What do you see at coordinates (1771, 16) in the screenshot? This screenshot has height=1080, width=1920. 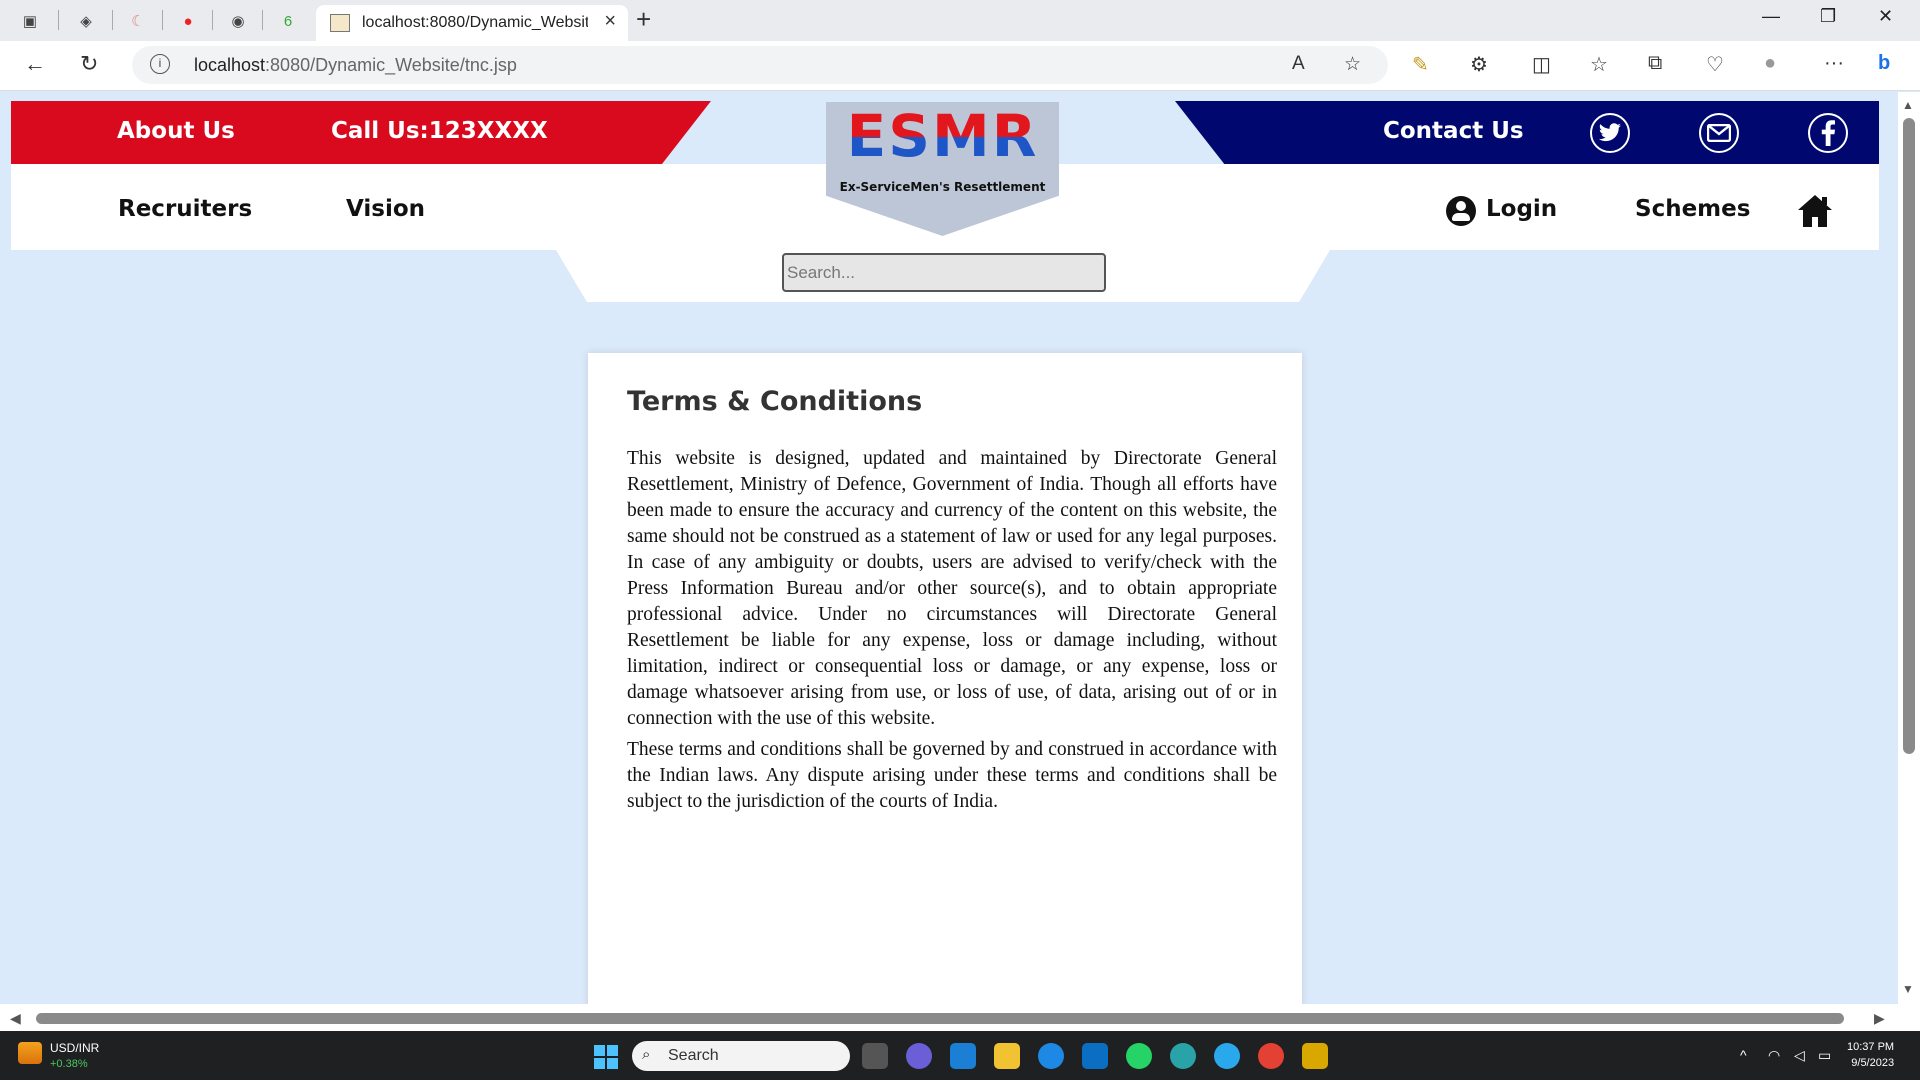 I see `minimize-icon: —` at bounding box center [1771, 16].